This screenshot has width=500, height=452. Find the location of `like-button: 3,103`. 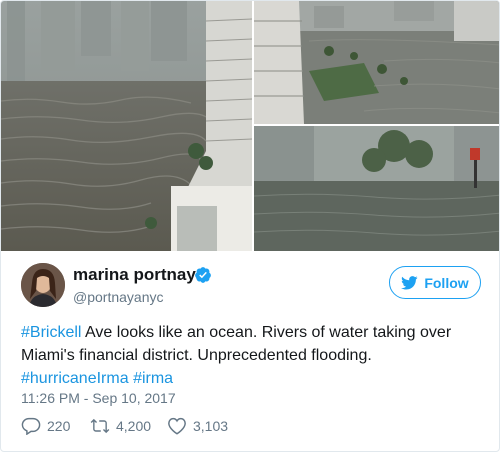

like-button: 3,103 is located at coordinates (197, 426).